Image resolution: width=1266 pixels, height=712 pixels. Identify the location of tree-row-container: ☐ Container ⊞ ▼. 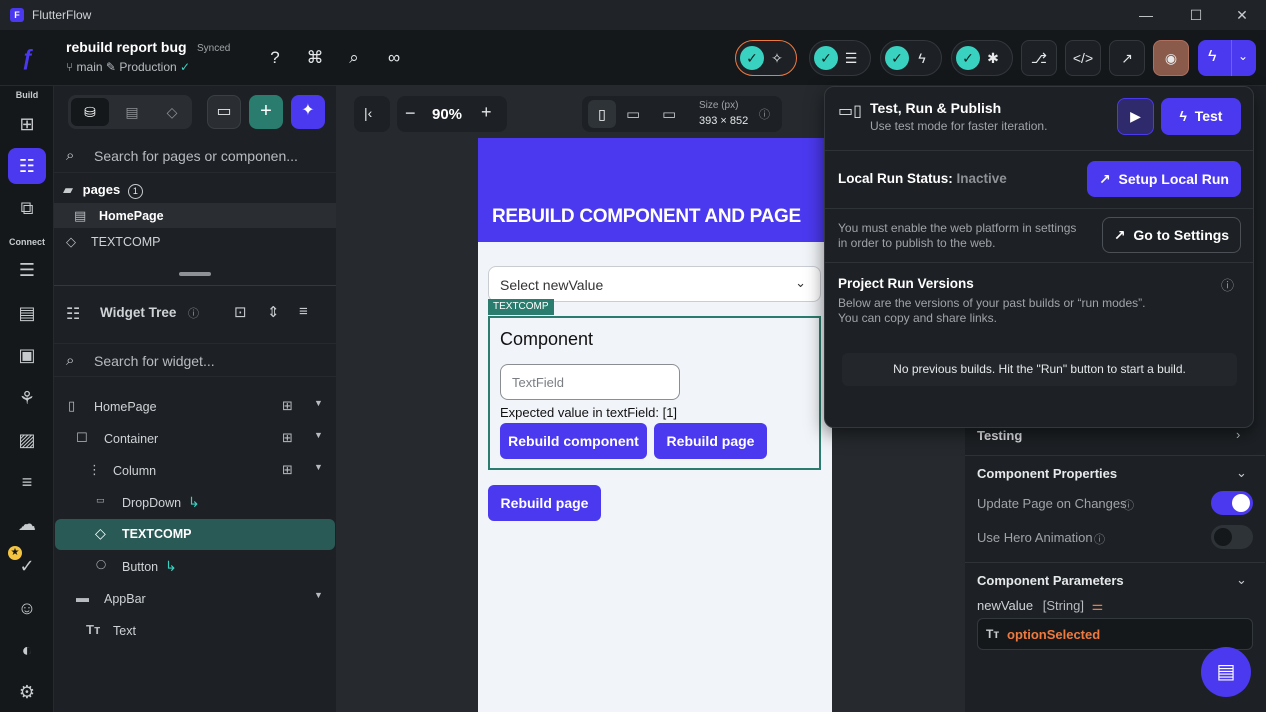
(195, 439).